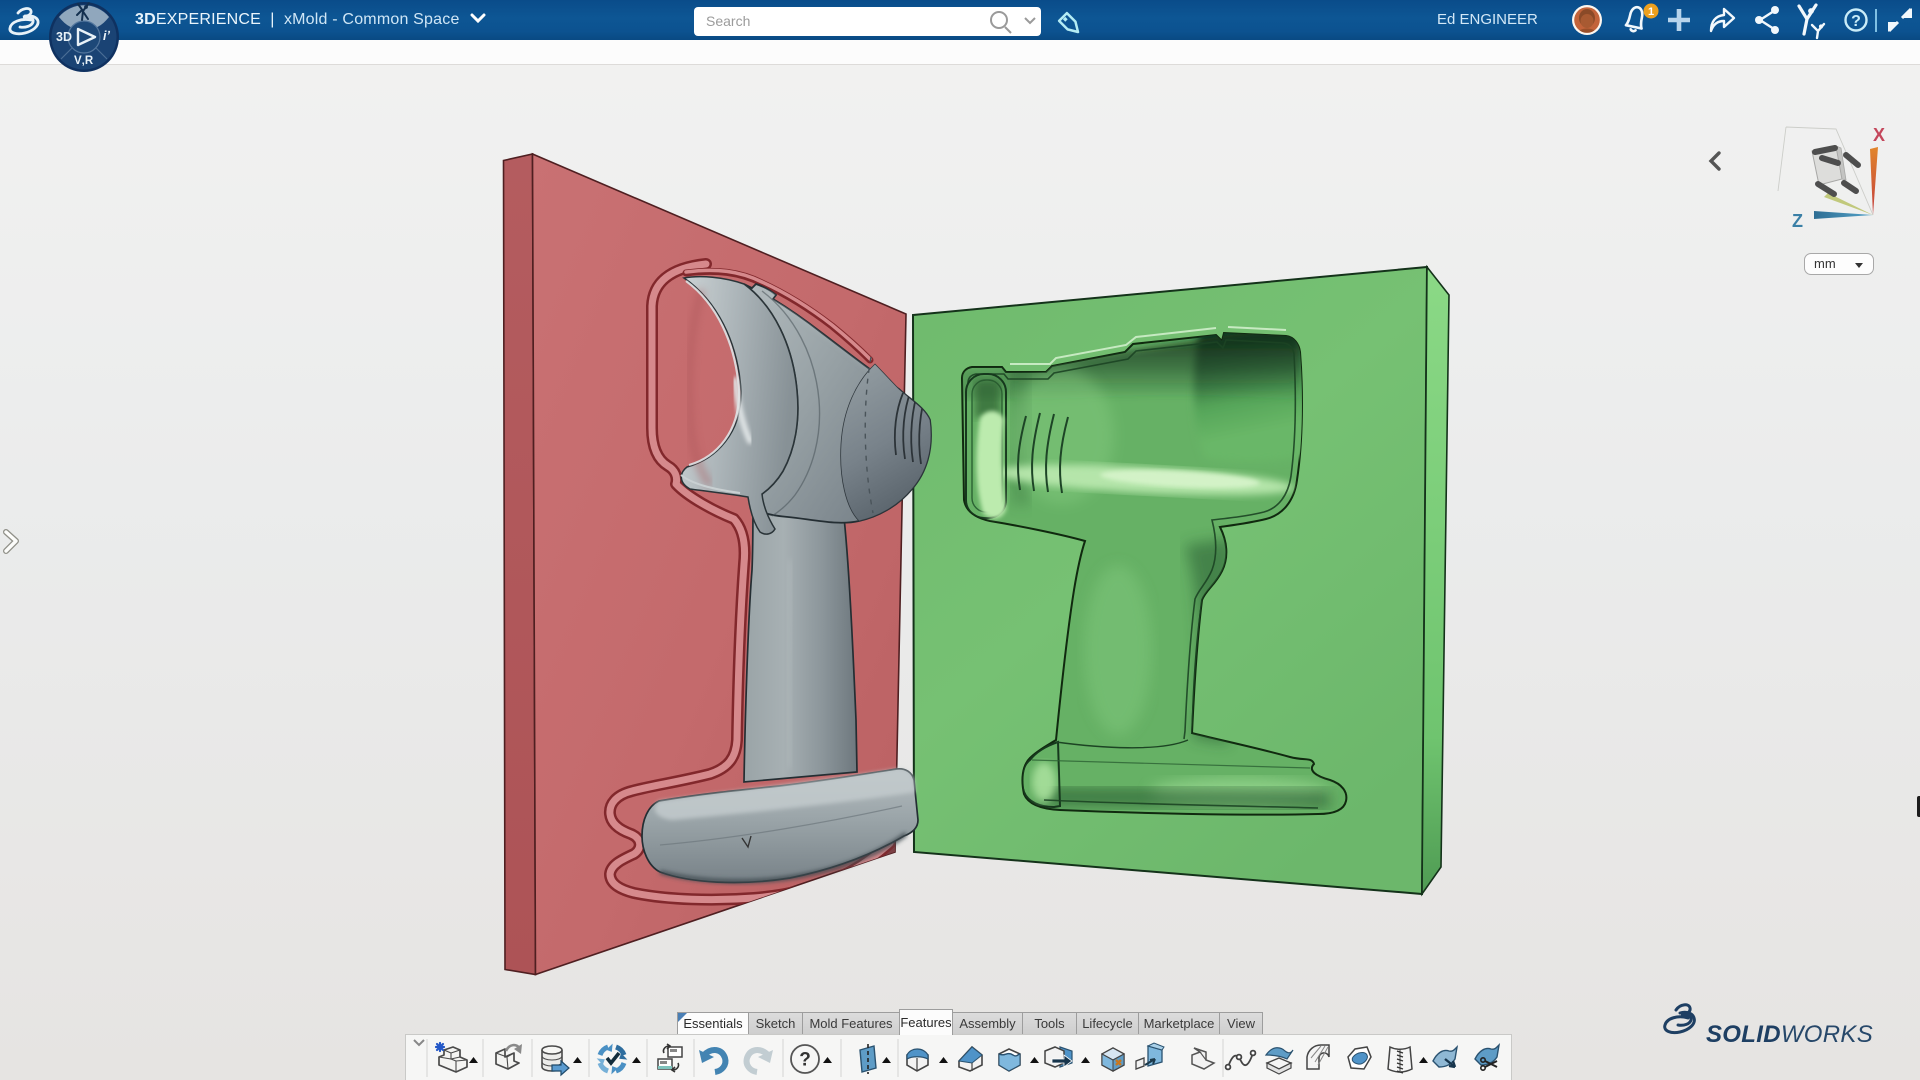 Image resolution: width=1920 pixels, height=1080 pixels. What do you see at coordinates (1797, 221) in the screenshot?
I see `svg-text: Z` at bounding box center [1797, 221].